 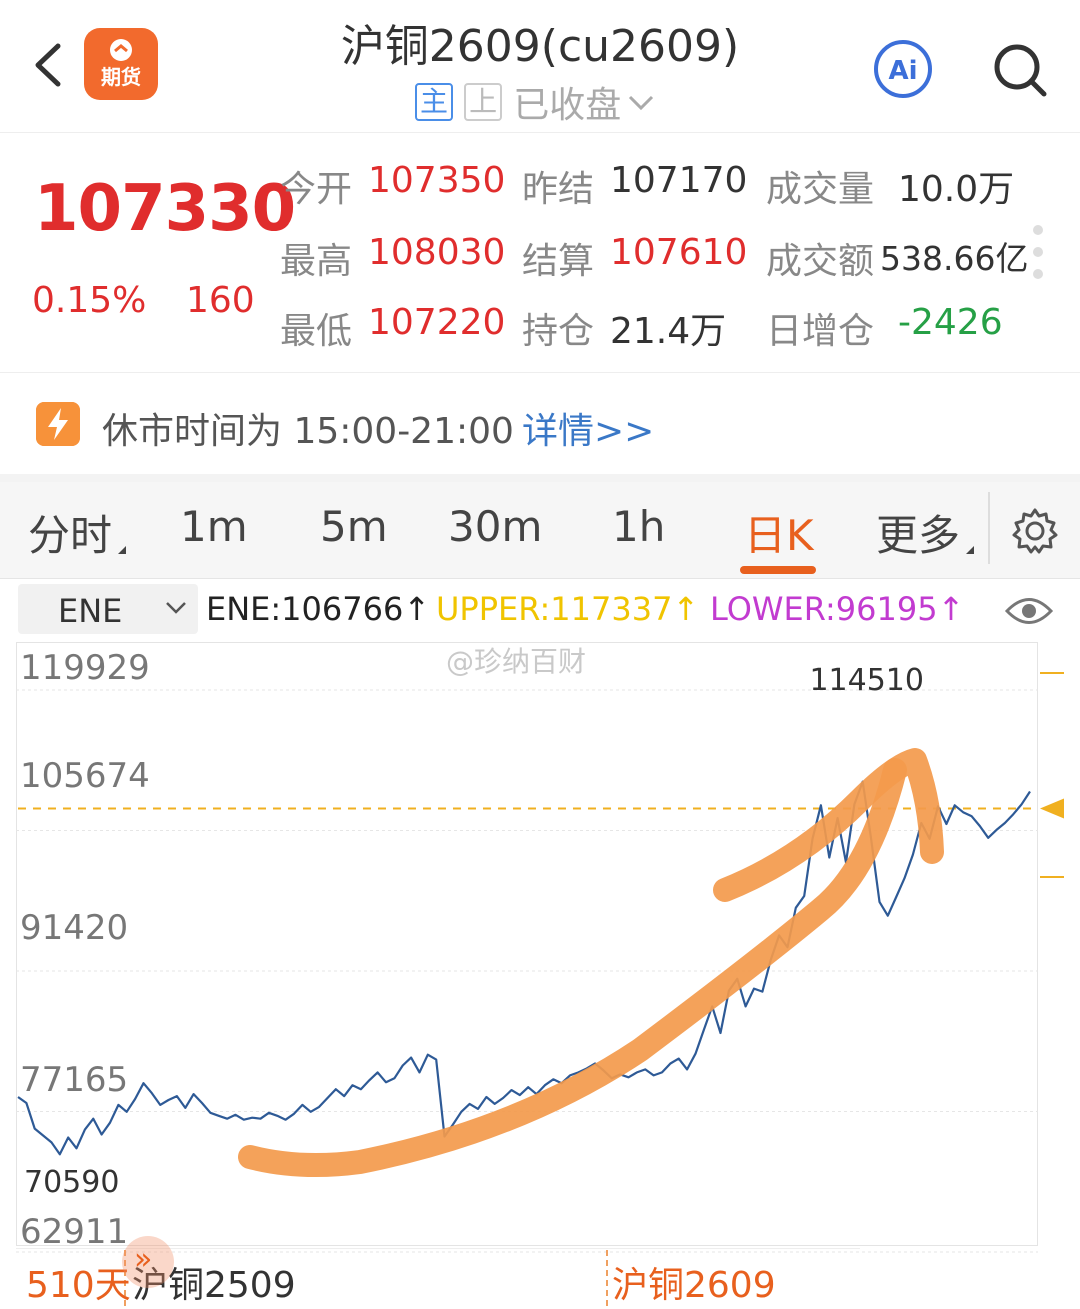 I want to click on volume-value: 10.0万, so click(x=956, y=189).